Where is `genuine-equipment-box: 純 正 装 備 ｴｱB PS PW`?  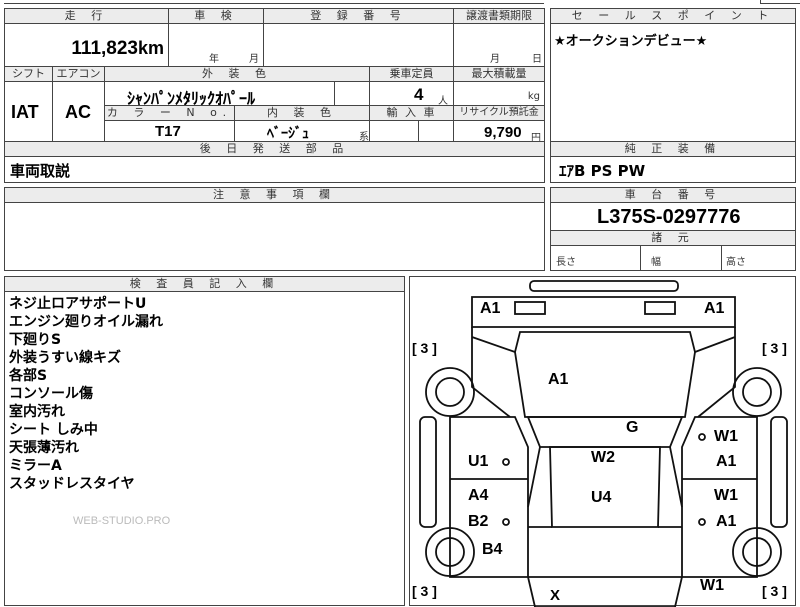 genuine-equipment-box: 純 正 装 備 ｴｱB PS PW is located at coordinates (673, 162).